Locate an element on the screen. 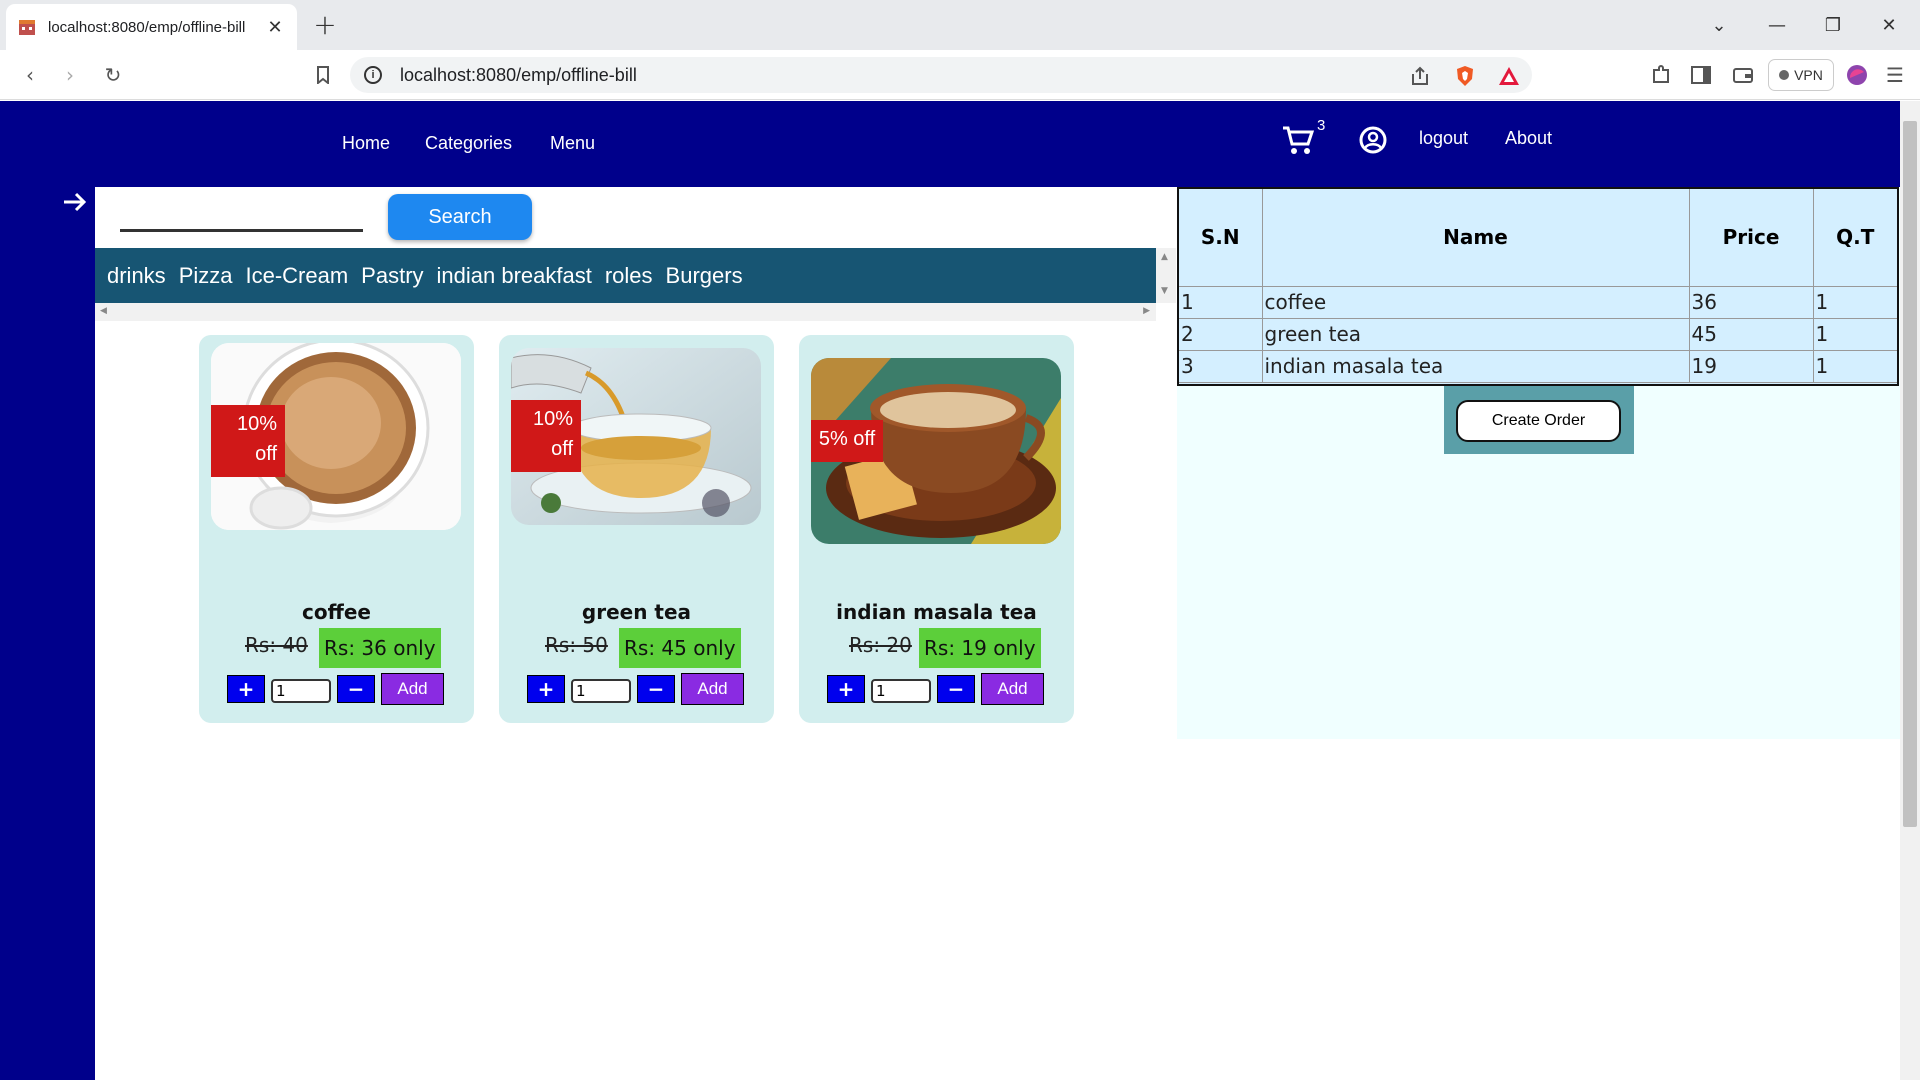 The height and width of the screenshot is (1080, 1920). bill-row: 3 indian masala tea 19 1 is located at coordinates (1538, 366).